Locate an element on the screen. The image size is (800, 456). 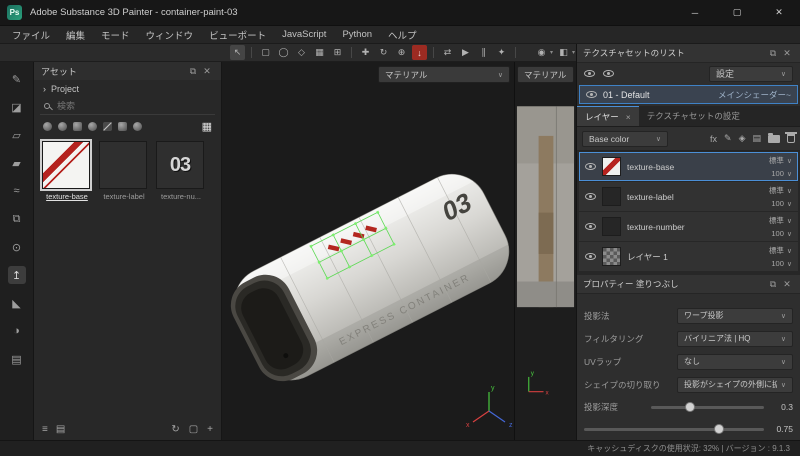
add-asset-button: + is located at coordinates (210, 429).